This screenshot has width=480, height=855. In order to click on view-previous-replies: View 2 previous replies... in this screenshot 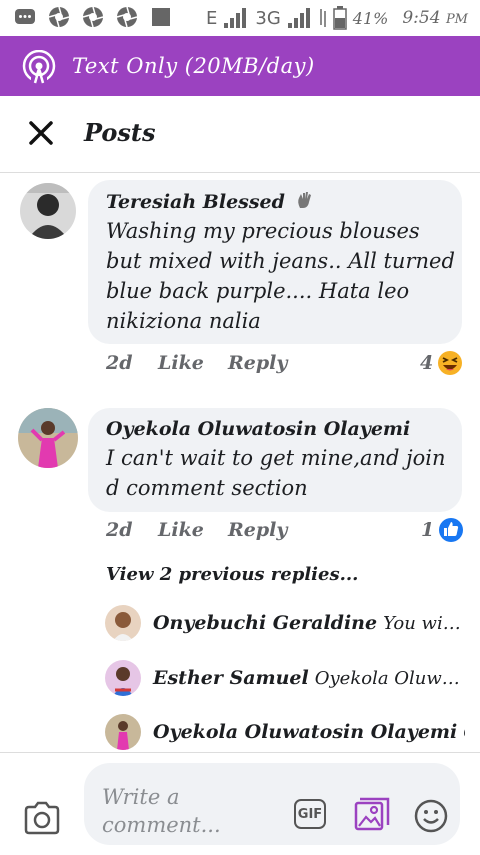, I will do `click(232, 574)`.